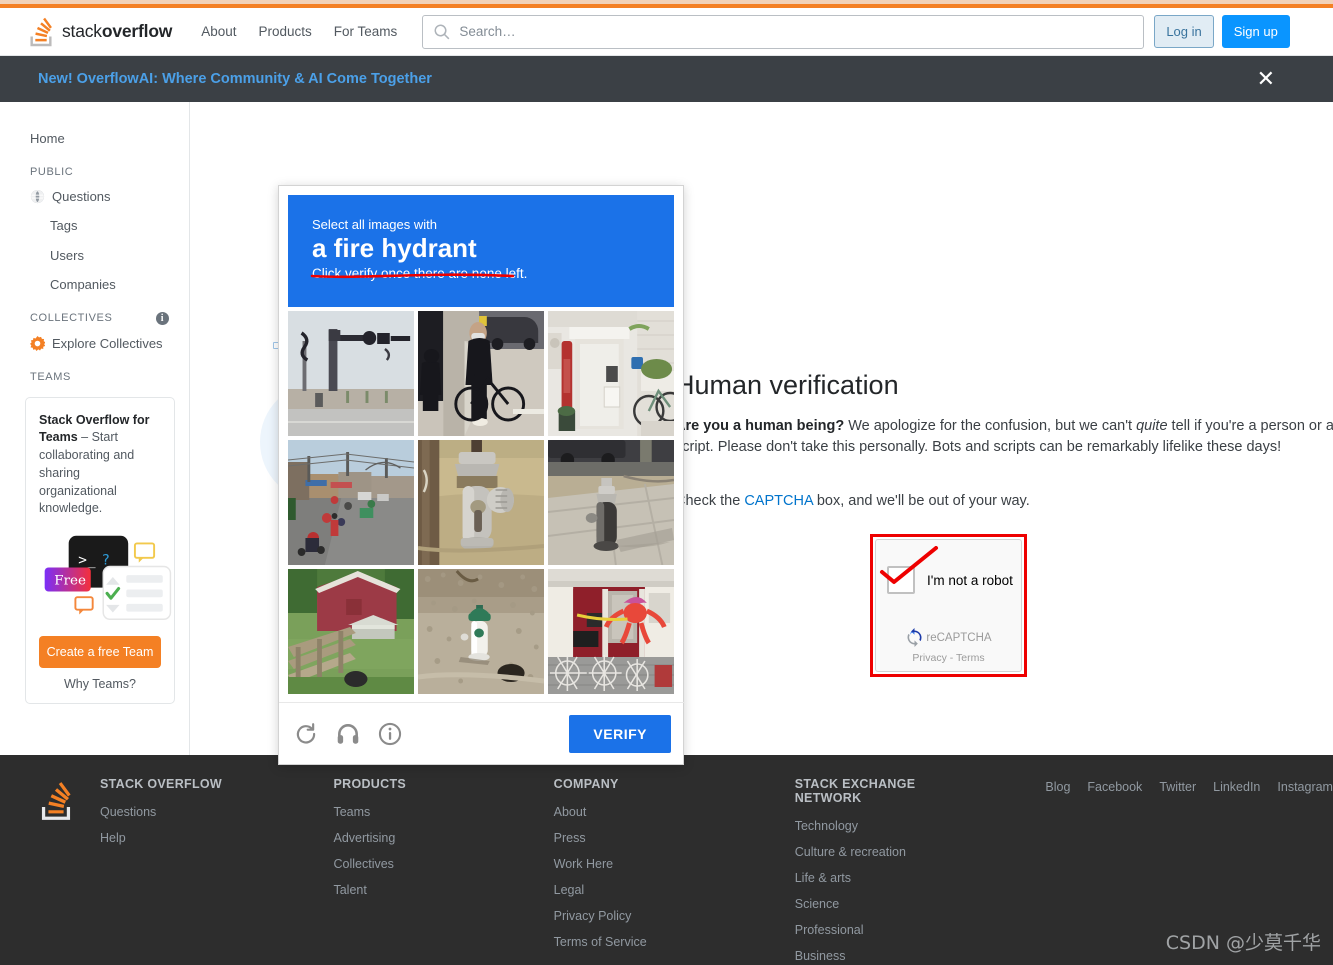 The width and height of the screenshot is (1333, 965). What do you see at coordinates (482, 733) in the screenshot?
I see `captcha-toolbar: VERIFY` at bounding box center [482, 733].